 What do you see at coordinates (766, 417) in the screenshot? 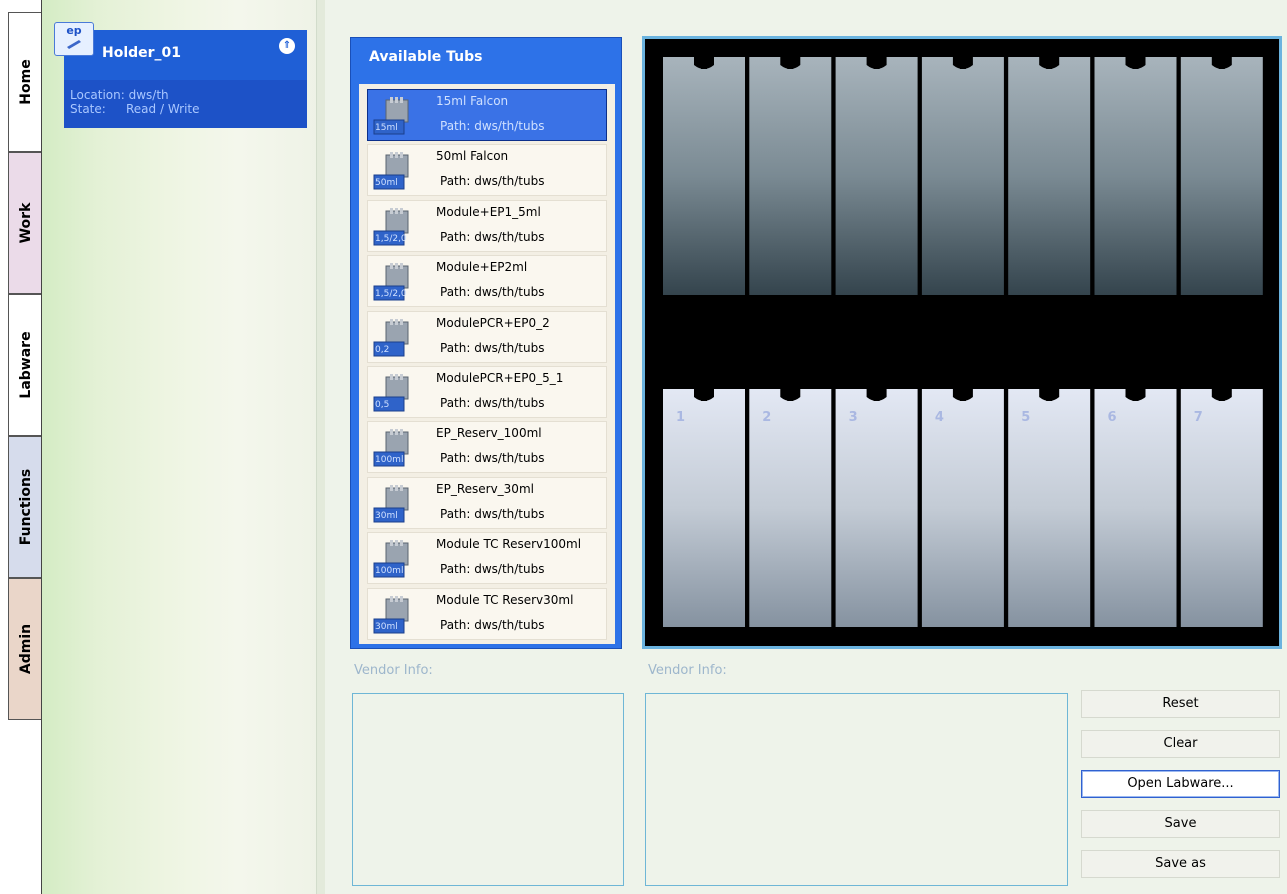
I see `slot-number: 2` at bounding box center [766, 417].